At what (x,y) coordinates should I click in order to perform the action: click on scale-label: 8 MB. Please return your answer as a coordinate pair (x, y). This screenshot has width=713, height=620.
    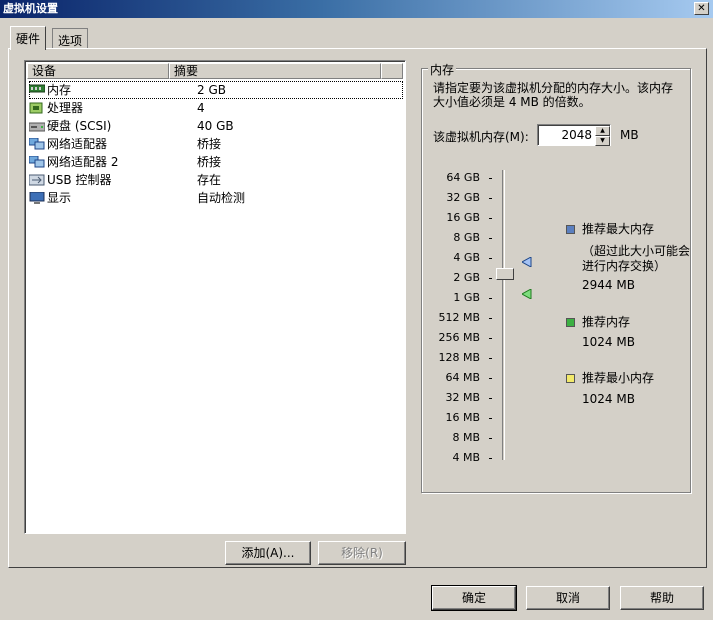
    Looking at the image, I should click on (466, 437).